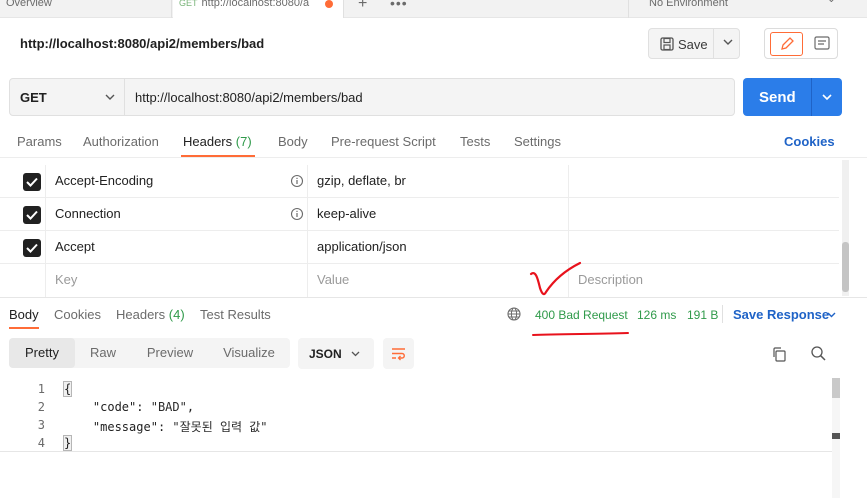 This screenshot has width=867, height=498. I want to click on header-key: Connection, so click(88, 213).